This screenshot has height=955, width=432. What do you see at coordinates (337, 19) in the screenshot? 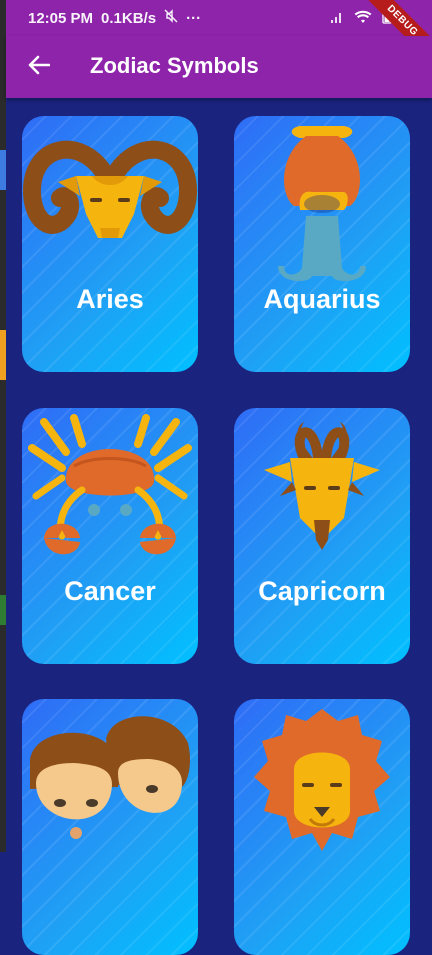
I see `signal-icon` at bounding box center [337, 19].